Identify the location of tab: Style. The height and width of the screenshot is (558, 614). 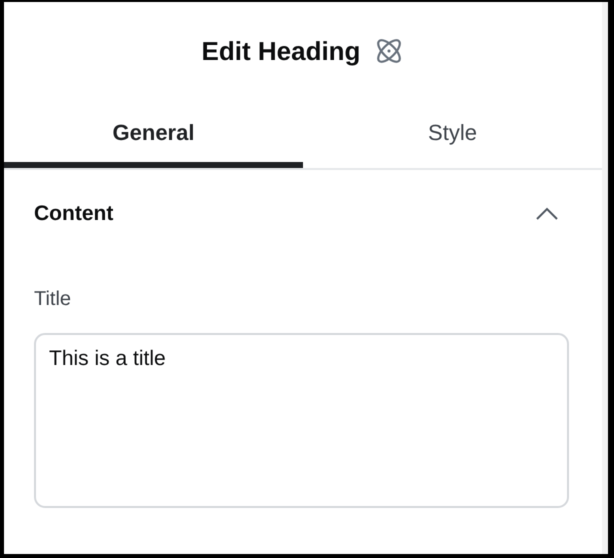
(452, 134).